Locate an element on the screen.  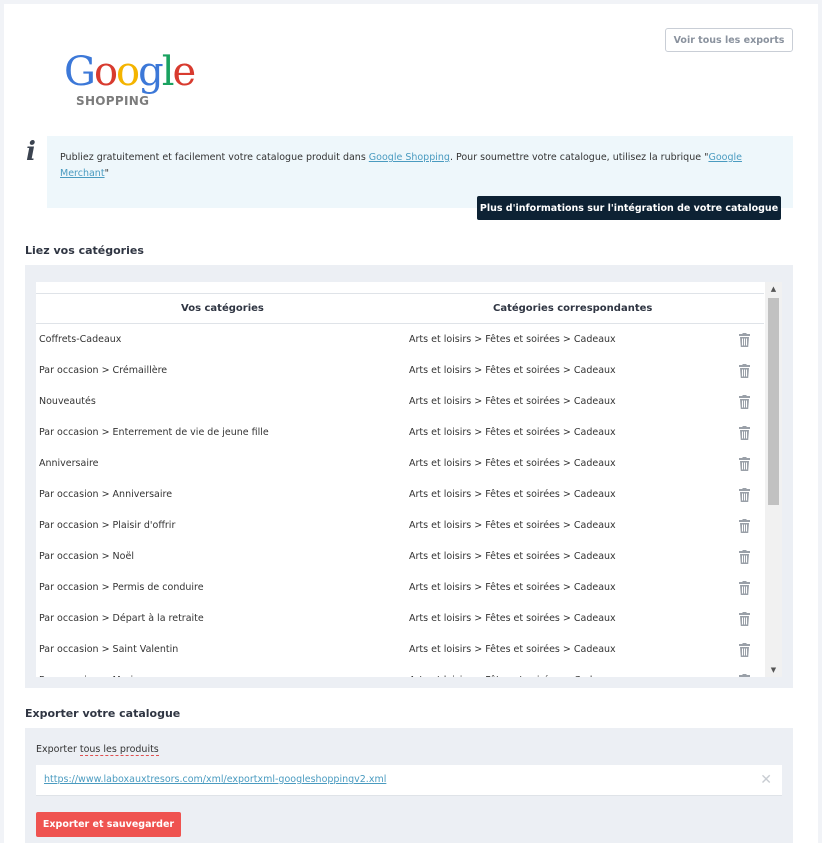
your-category-cell: Par occasion > Anniversaire is located at coordinates (106, 494).